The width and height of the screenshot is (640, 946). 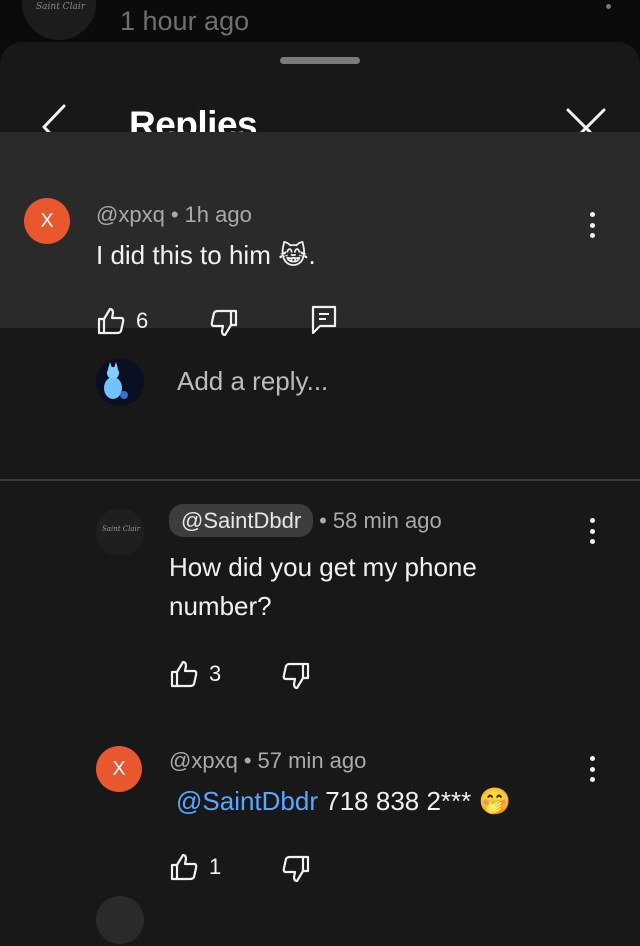 I want to click on like-button: 3, so click(x=195, y=674).